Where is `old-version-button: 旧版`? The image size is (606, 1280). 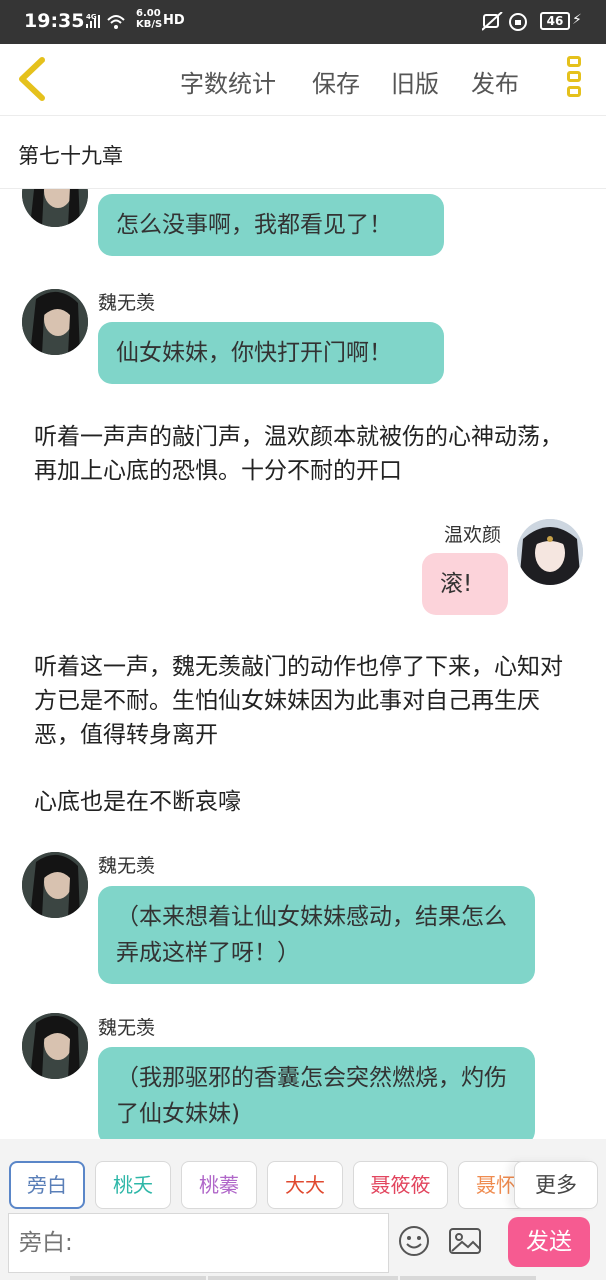
old-version-button: 旧版 is located at coordinates (415, 81).